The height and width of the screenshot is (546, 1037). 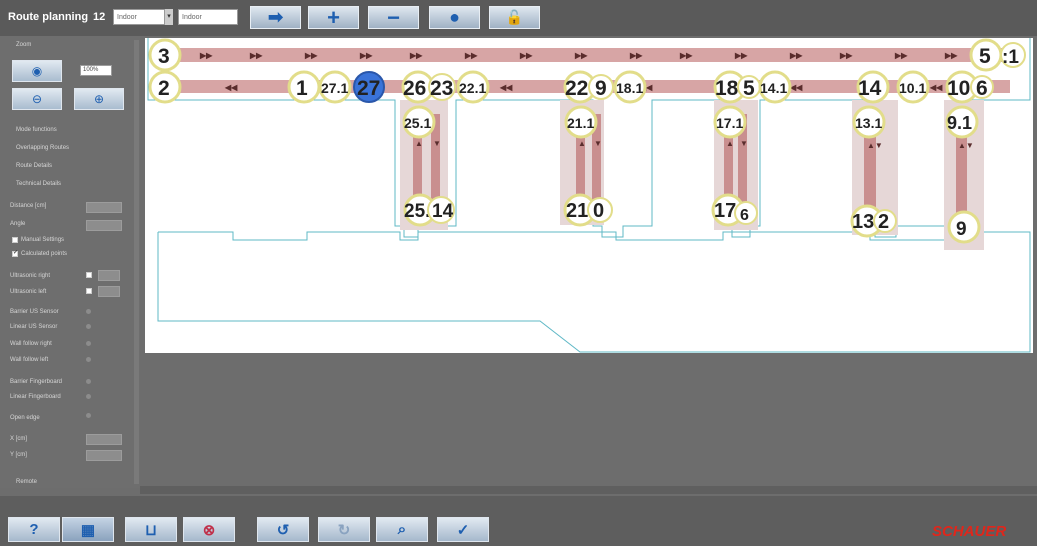 What do you see at coordinates (104, 455) in the screenshot?
I see `y-coord-input` at bounding box center [104, 455].